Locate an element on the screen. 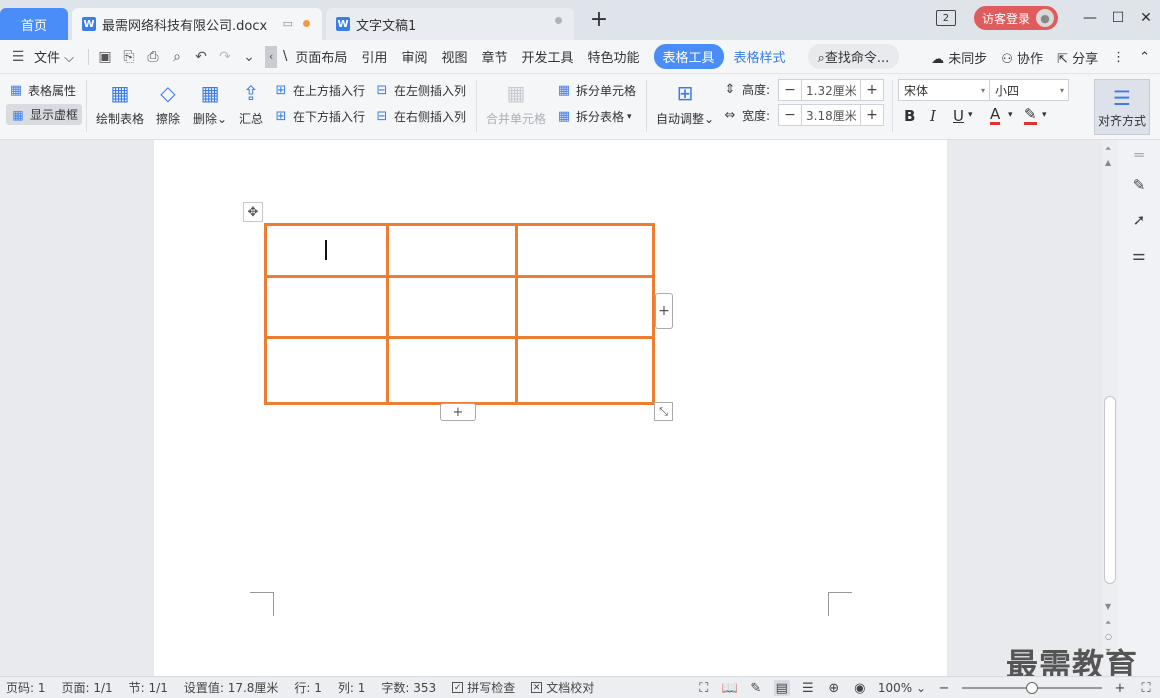 The width and height of the screenshot is (1160, 698). width-increase-button: + is located at coordinates (872, 115).